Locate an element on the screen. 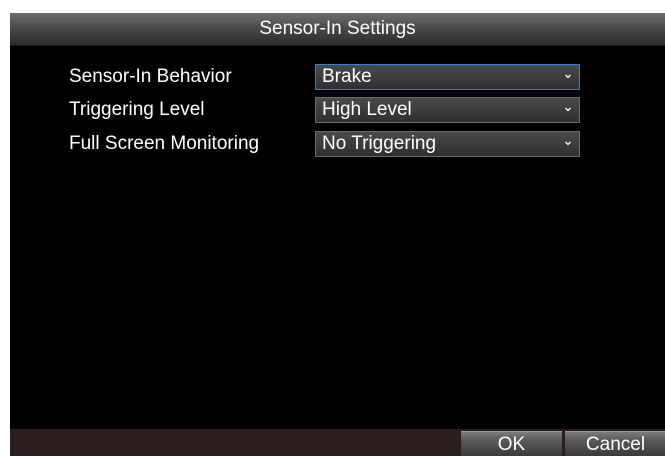 This screenshot has width=665, height=457. ok-button: OK is located at coordinates (511, 443).